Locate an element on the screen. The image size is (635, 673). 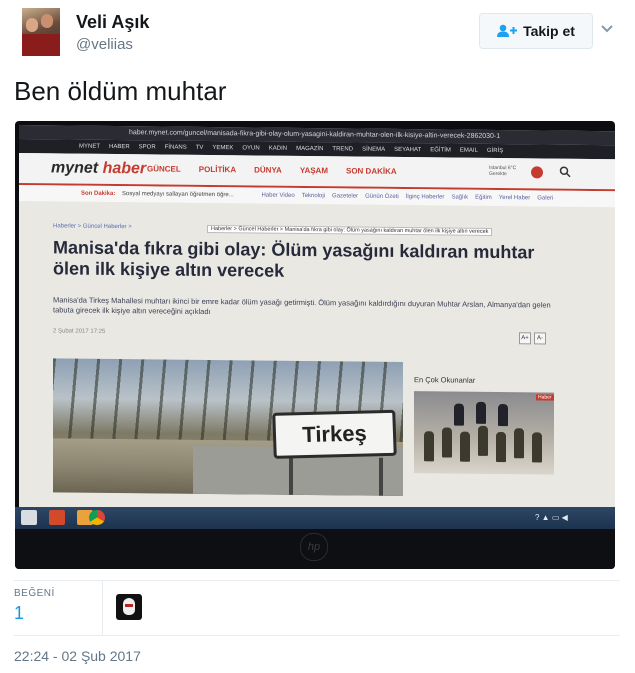
photo-top-nav-item: EMAIL is located at coordinates (468, 150).